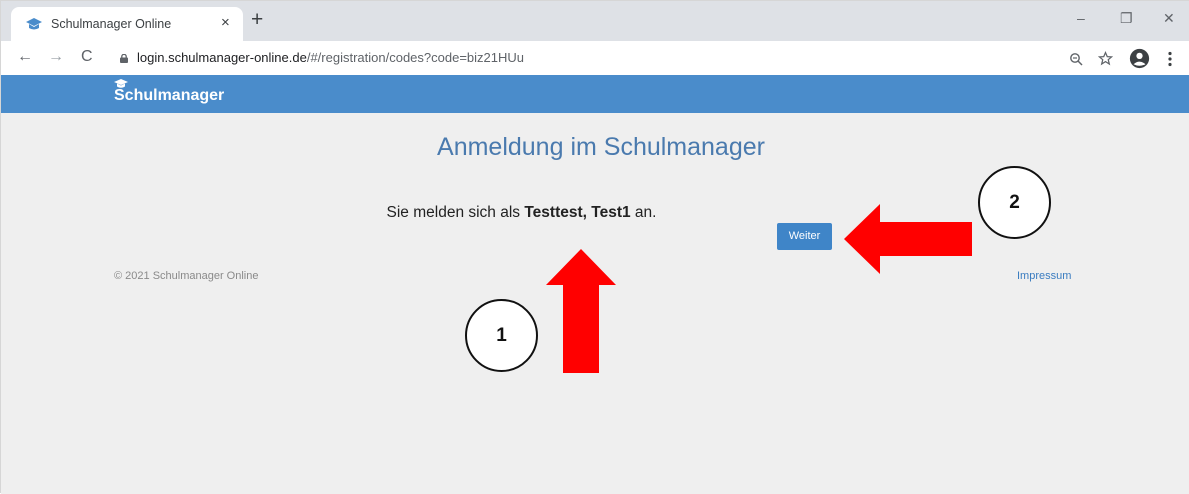  I want to click on lock-icon, so click(124, 58).